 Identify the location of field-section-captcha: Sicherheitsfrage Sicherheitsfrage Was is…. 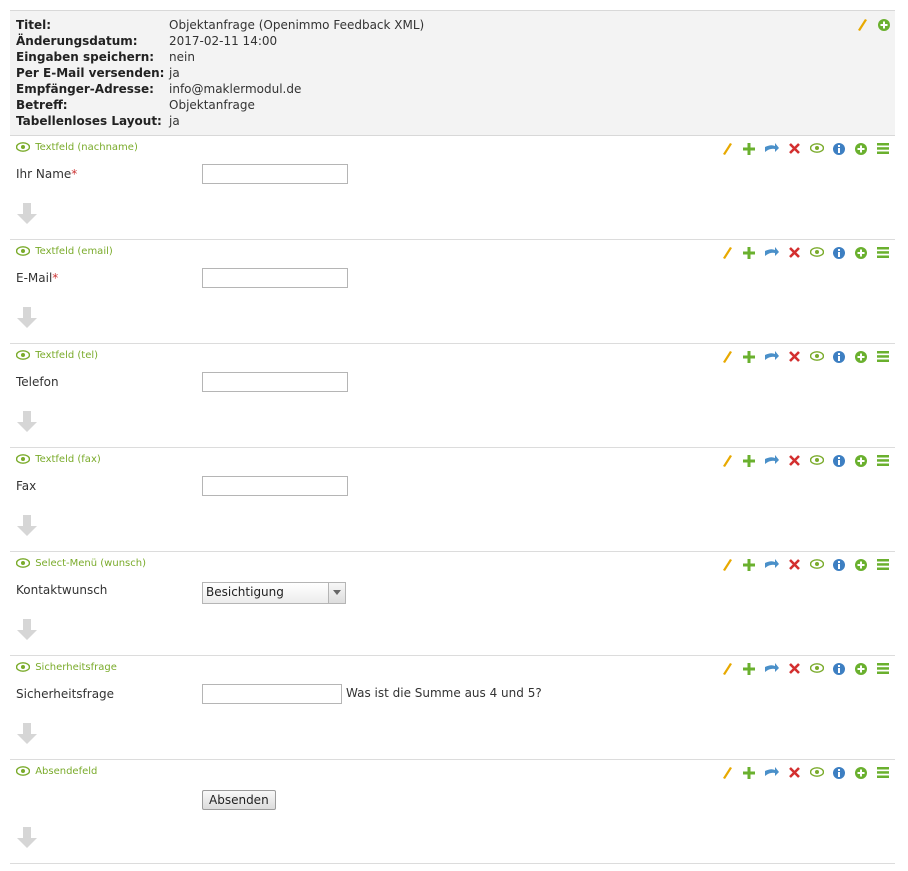
(452, 707).